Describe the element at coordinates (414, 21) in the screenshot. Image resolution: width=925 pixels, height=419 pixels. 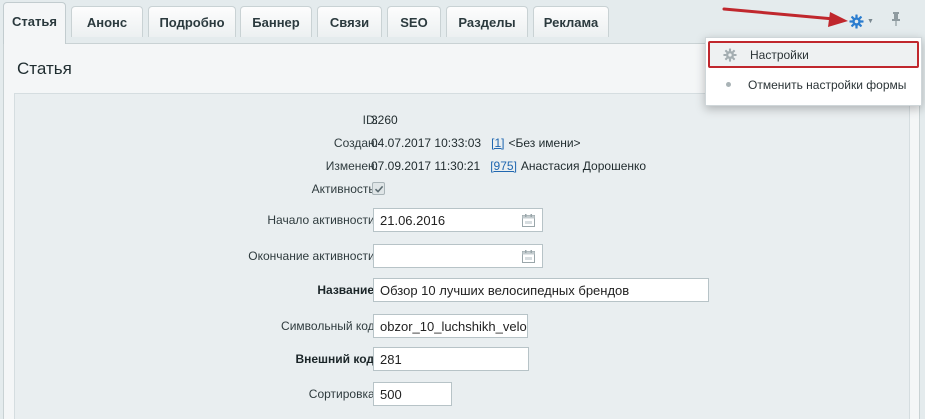
I see `tab-seo: SEO` at that location.